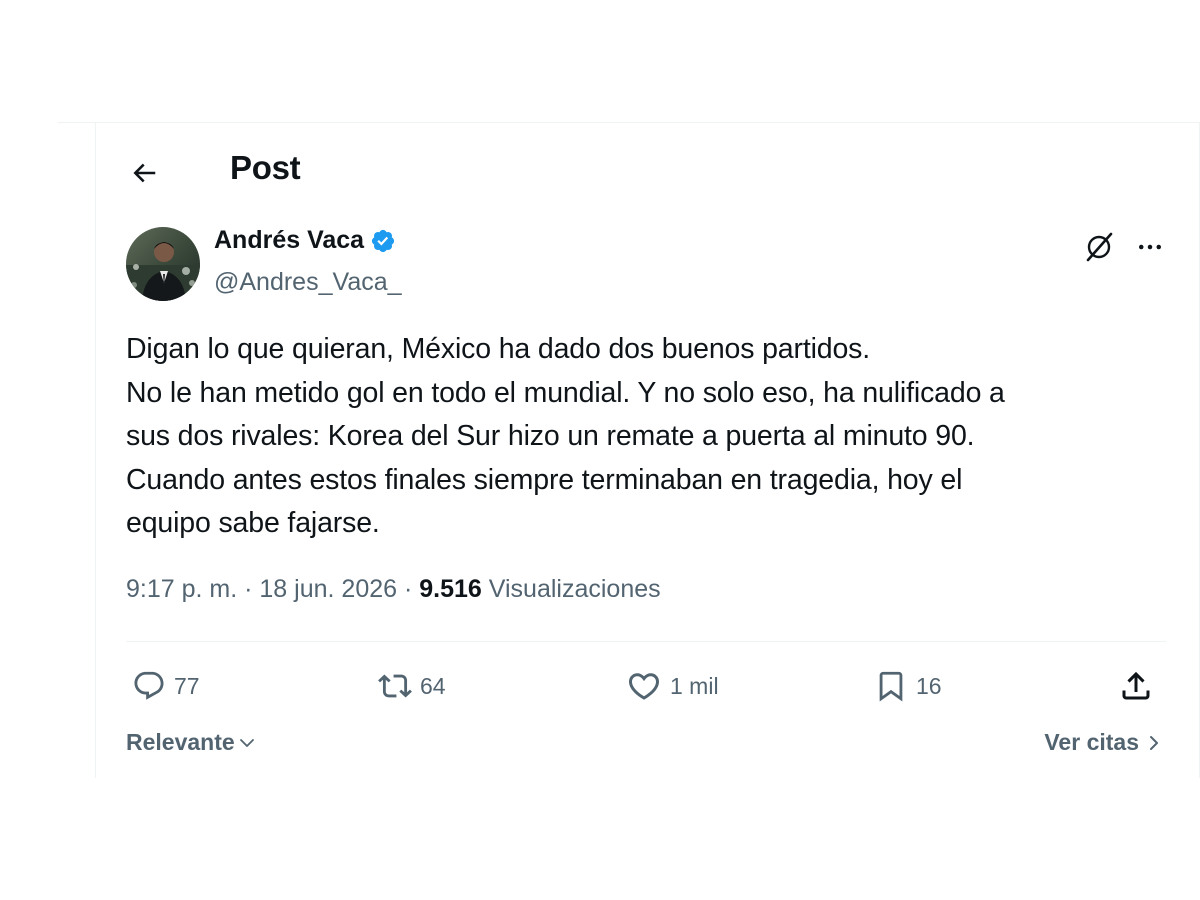 This screenshot has width=1200, height=900. Describe the element at coordinates (1154, 742) in the screenshot. I see `chevron-right-icon` at that location.